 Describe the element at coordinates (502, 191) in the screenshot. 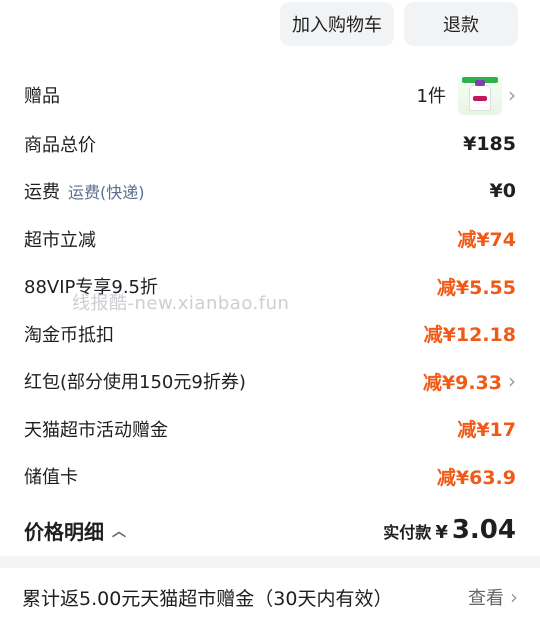

I see `shipping-value: ¥0` at that location.